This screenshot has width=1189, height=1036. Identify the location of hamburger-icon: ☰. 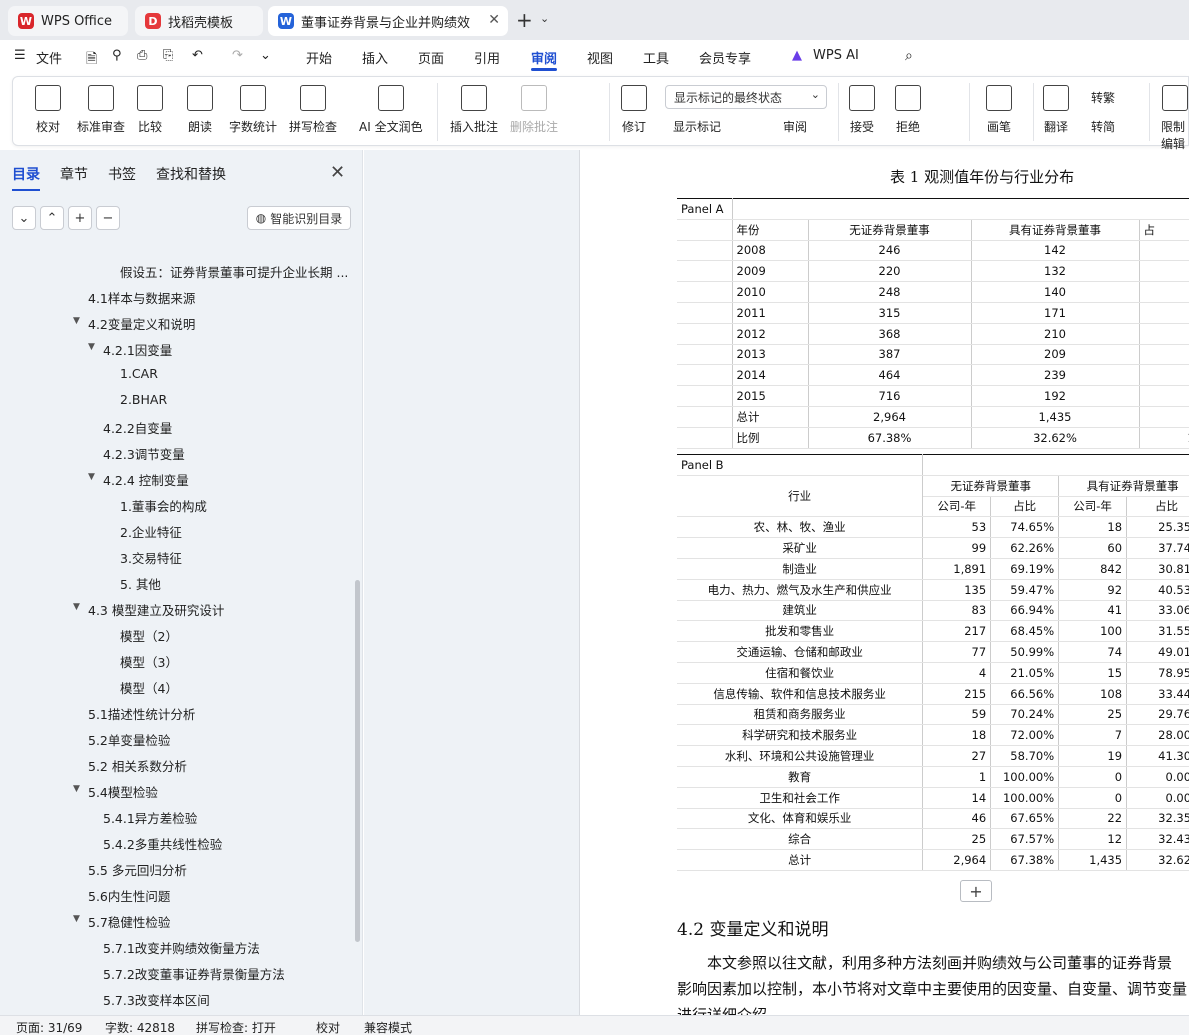
(20, 55).